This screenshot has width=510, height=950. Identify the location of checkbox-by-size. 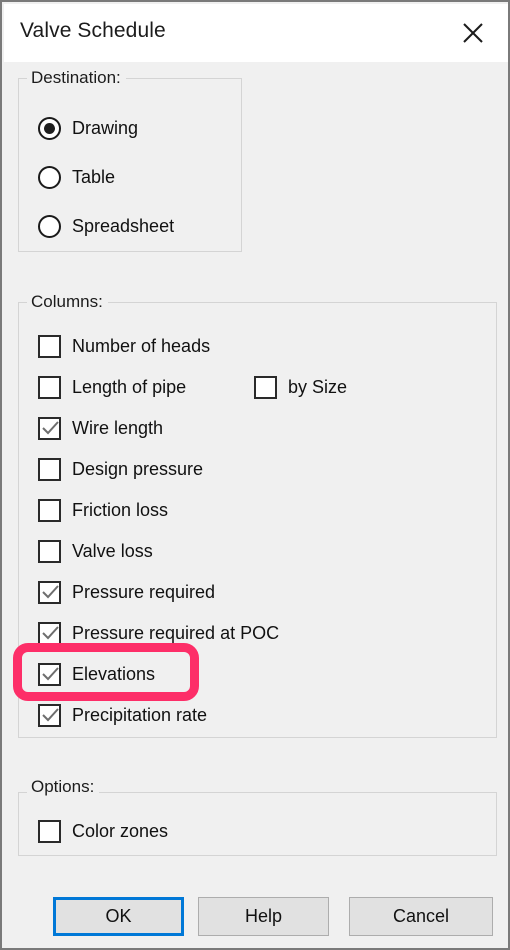
(265, 387).